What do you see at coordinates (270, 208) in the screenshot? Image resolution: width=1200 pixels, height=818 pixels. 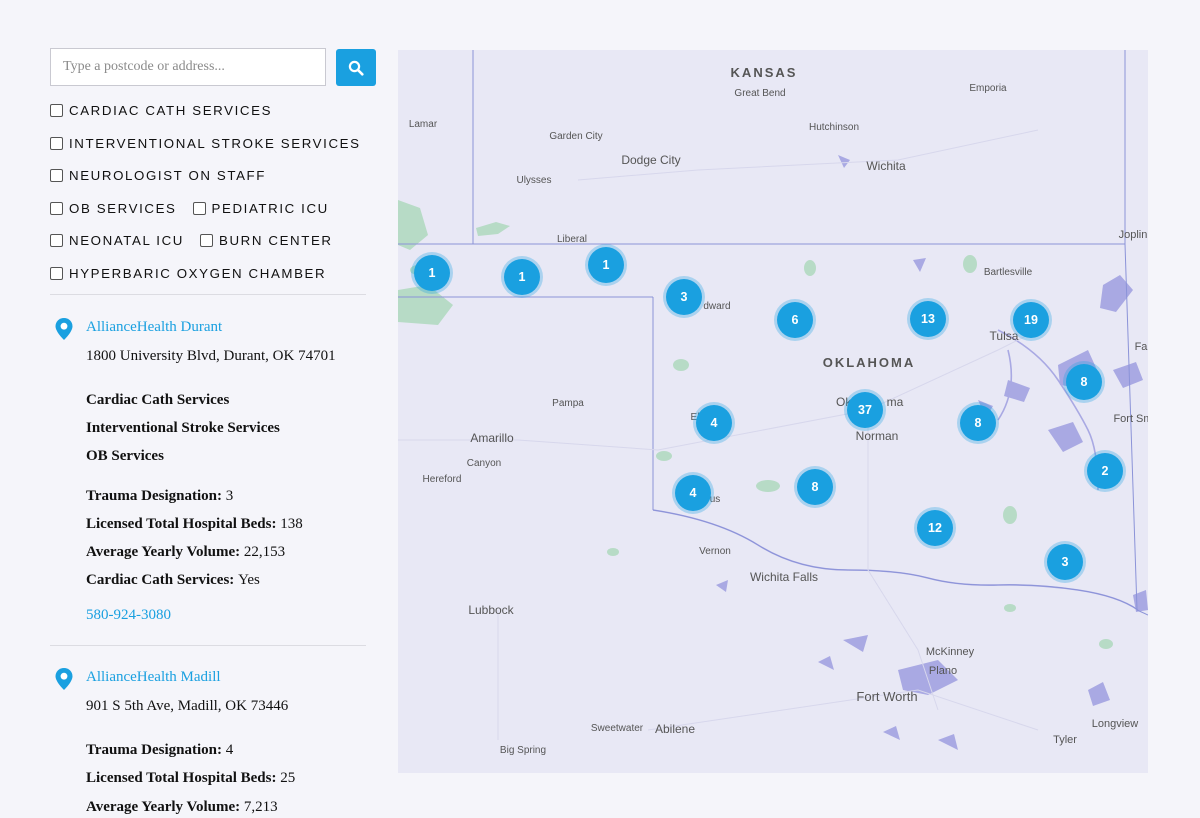 I see `filter-label: Pediatric ICU` at bounding box center [270, 208].